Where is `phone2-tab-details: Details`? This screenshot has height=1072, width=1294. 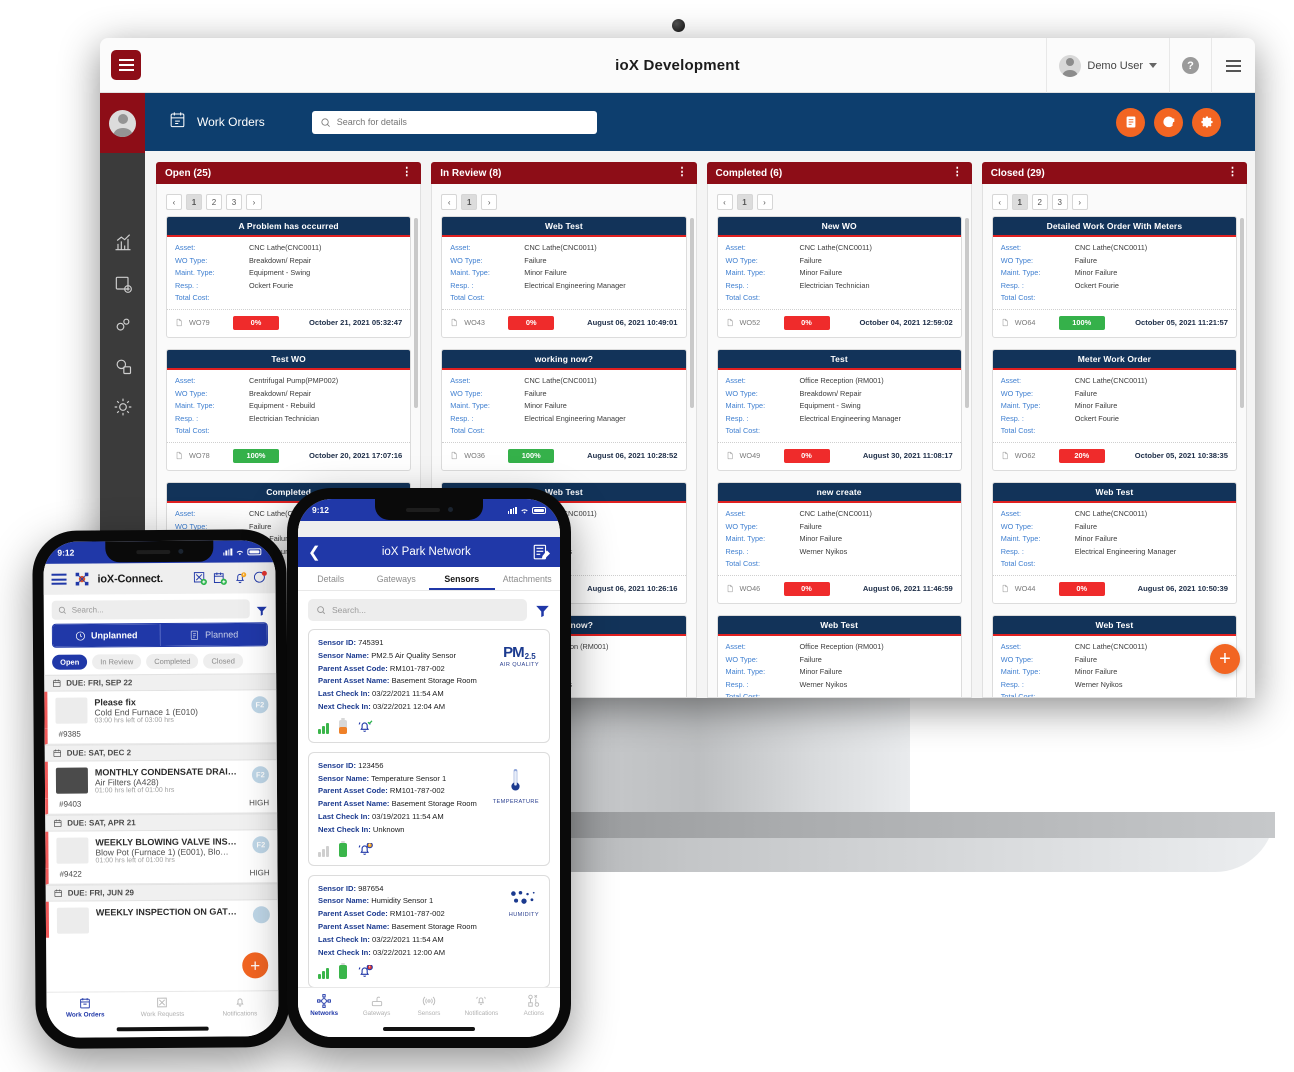 phone2-tab-details: Details is located at coordinates (331, 578).